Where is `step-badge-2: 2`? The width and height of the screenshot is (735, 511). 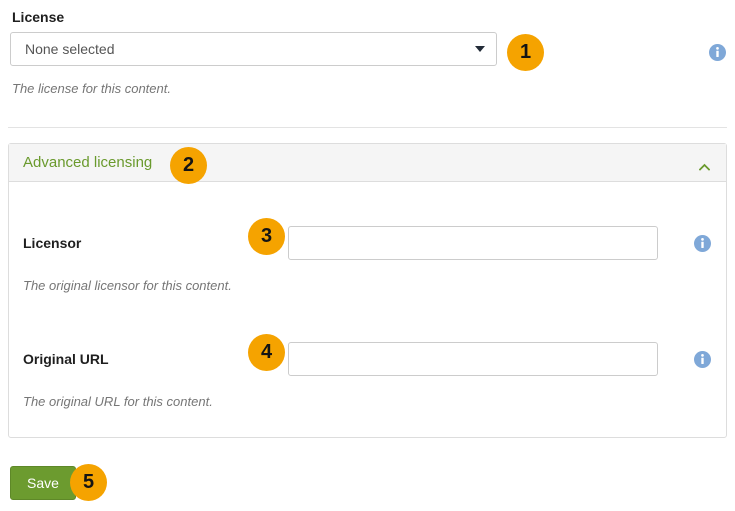 step-badge-2: 2 is located at coordinates (188, 165).